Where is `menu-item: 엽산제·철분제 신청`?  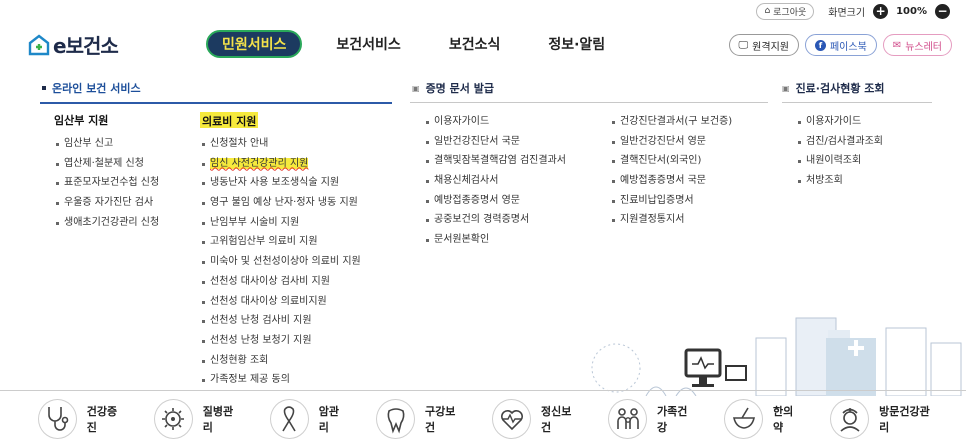 menu-item: 엽산제·철분제 신청 is located at coordinates (106, 164).